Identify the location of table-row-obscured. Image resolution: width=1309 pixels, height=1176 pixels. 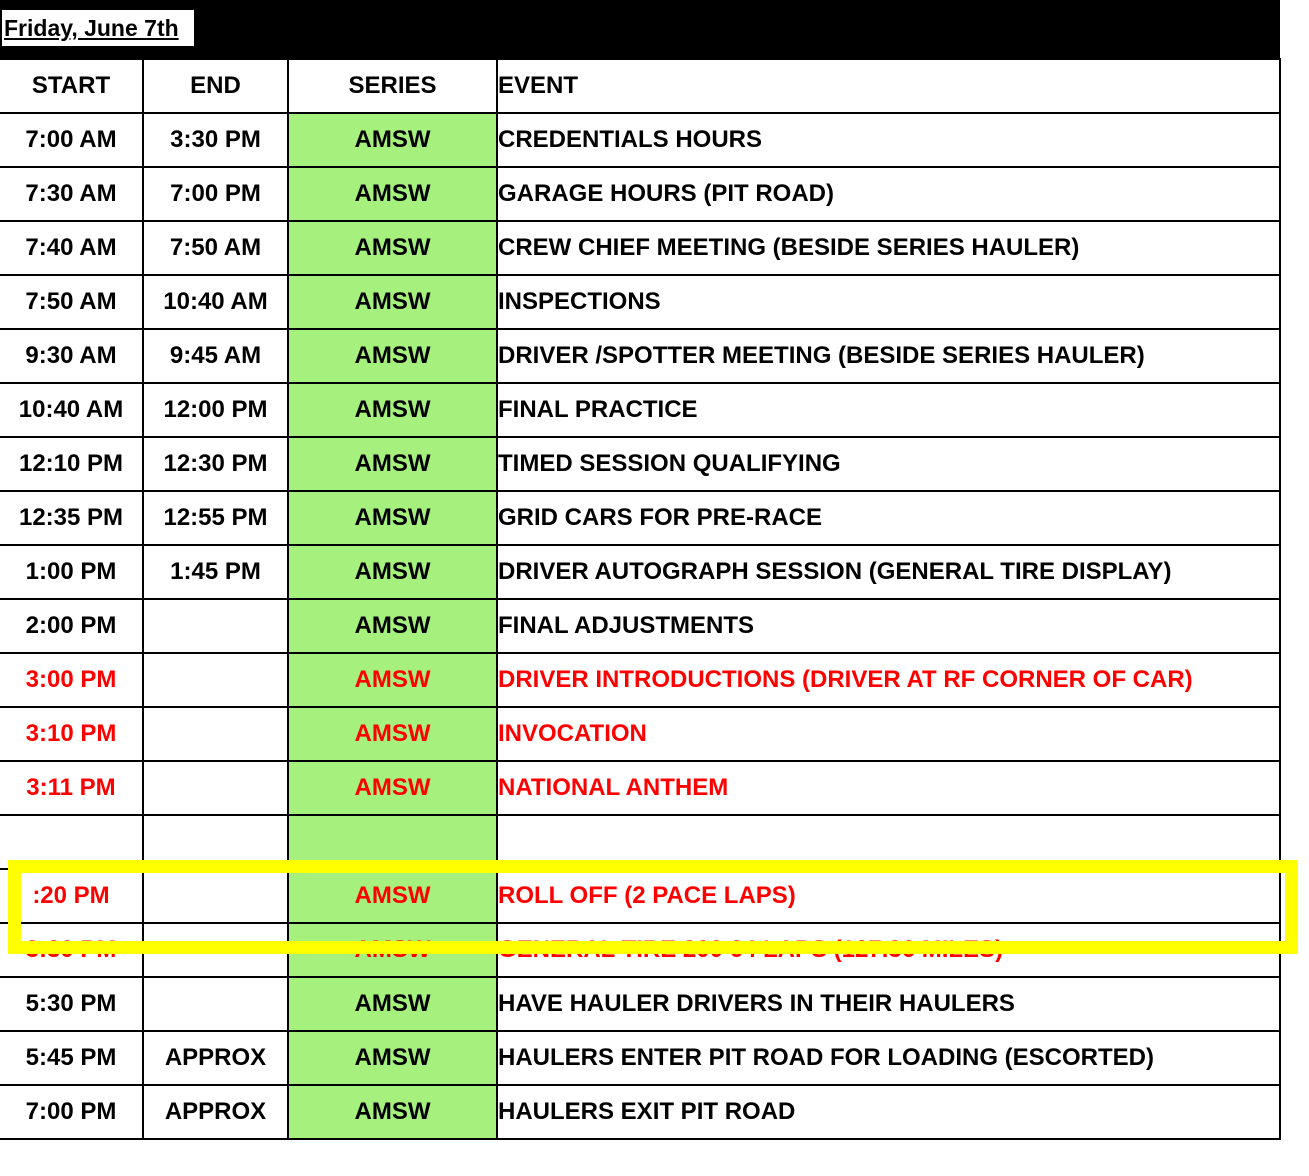
(640, 842).